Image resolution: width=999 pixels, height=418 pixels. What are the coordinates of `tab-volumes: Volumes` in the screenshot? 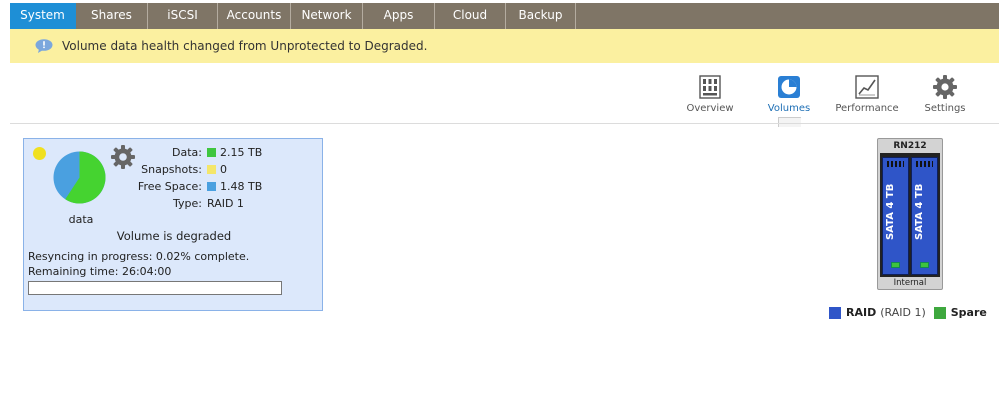 It's located at (789, 100).